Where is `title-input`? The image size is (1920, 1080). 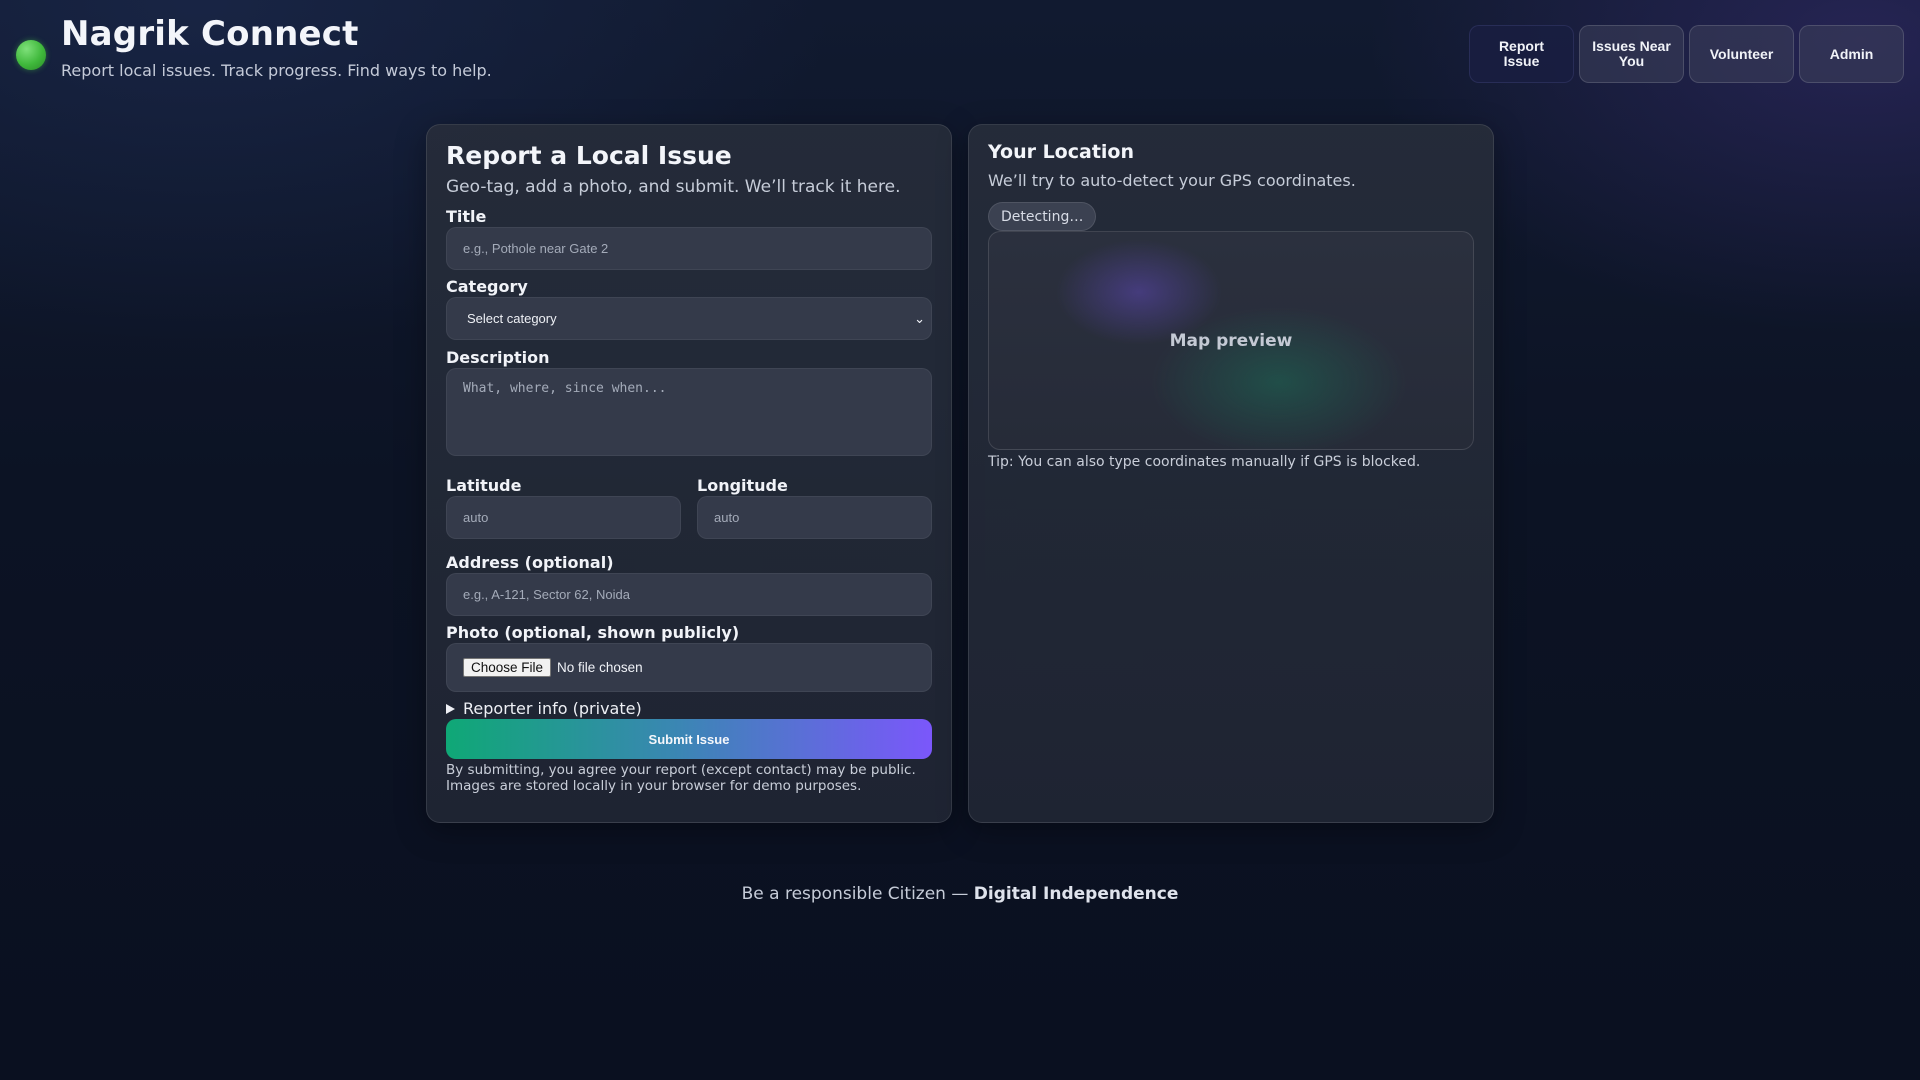 title-input is located at coordinates (689, 248).